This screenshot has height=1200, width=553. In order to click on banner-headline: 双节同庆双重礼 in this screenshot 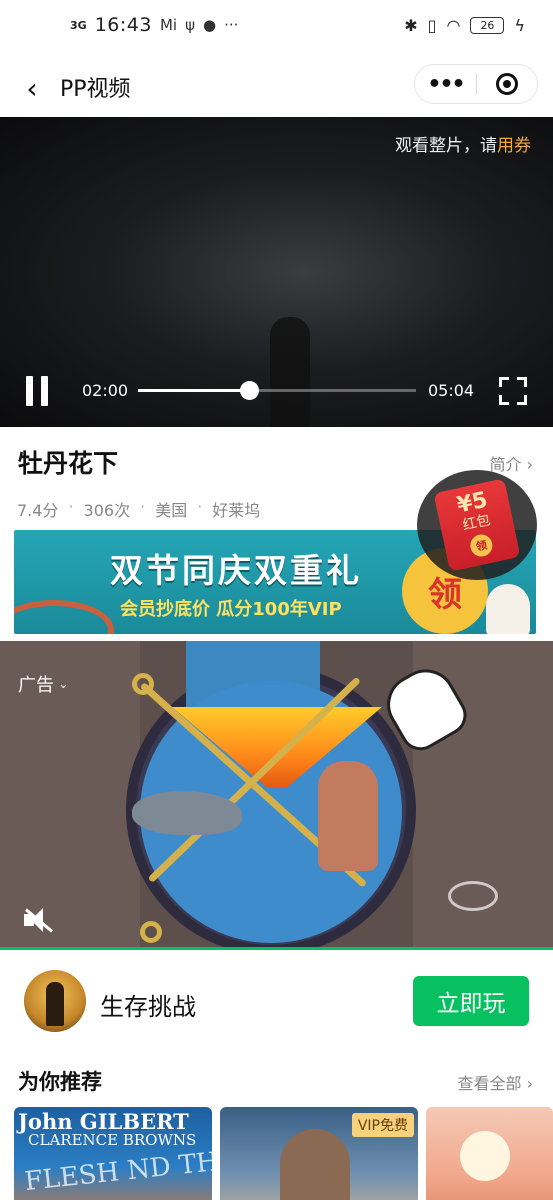, I will do `click(236, 570)`.